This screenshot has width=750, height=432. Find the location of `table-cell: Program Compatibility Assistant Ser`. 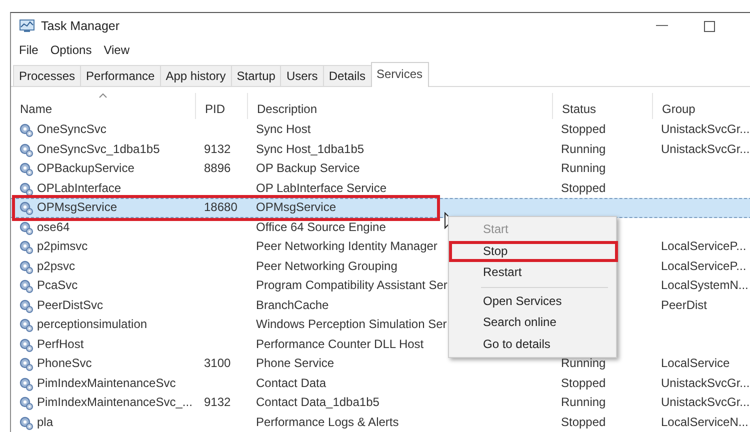

table-cell: Program Compatibility Assistant Ser is located at coordinates (352, 285).